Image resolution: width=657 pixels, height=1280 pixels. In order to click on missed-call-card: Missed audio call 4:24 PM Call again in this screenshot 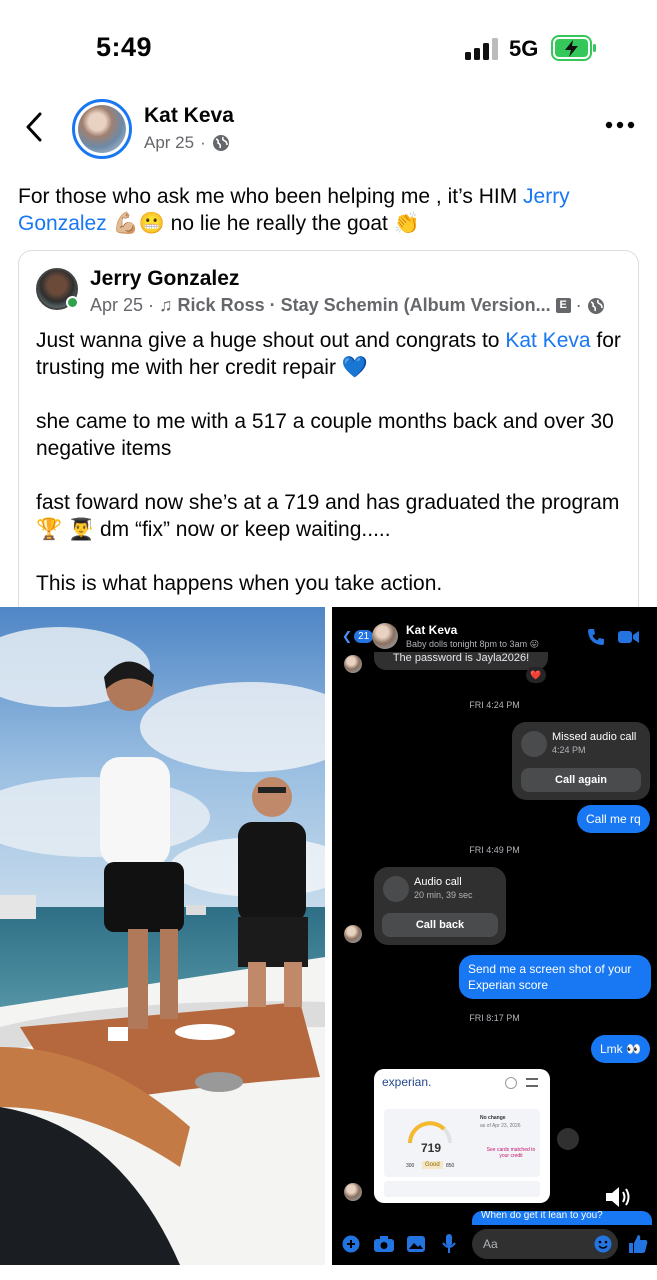, I will do `click(581, 761)`.